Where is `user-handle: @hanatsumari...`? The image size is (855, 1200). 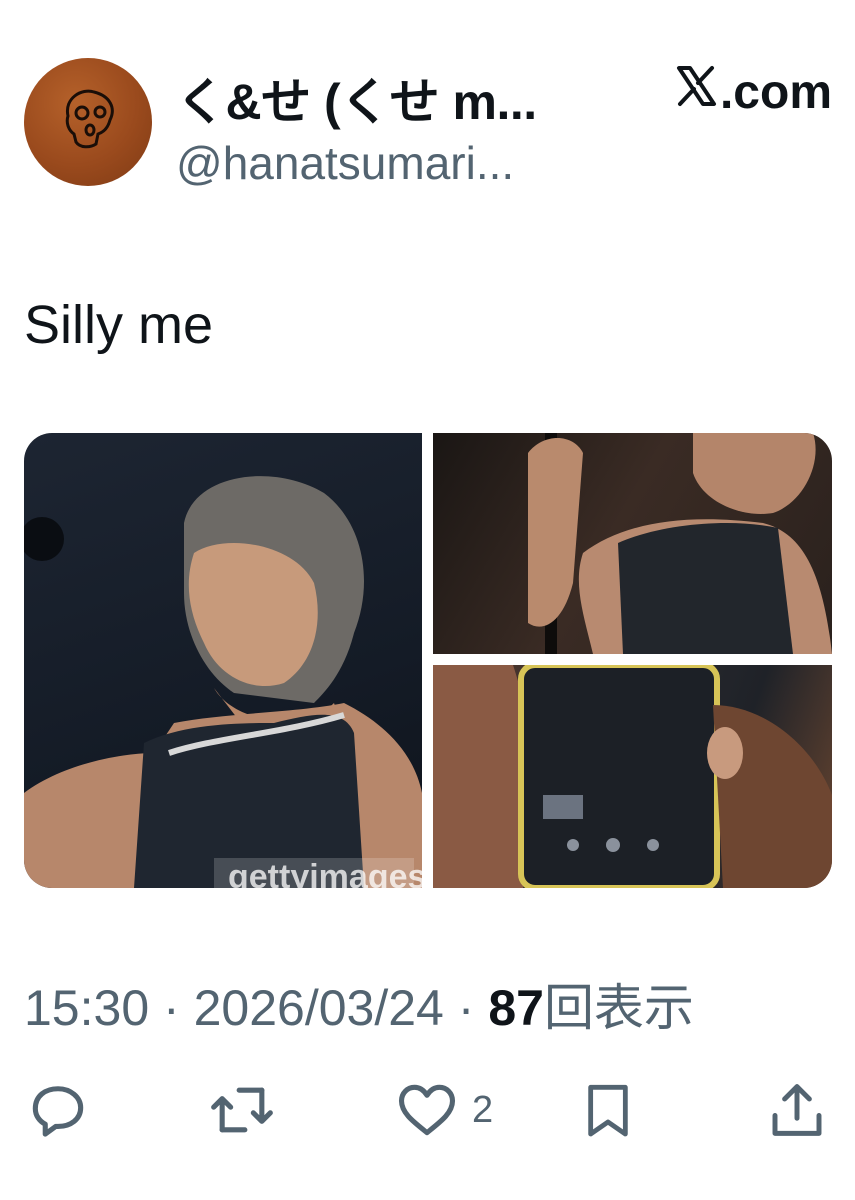
user-handle: @hanatsumari... is located at coordinates (345, 163).